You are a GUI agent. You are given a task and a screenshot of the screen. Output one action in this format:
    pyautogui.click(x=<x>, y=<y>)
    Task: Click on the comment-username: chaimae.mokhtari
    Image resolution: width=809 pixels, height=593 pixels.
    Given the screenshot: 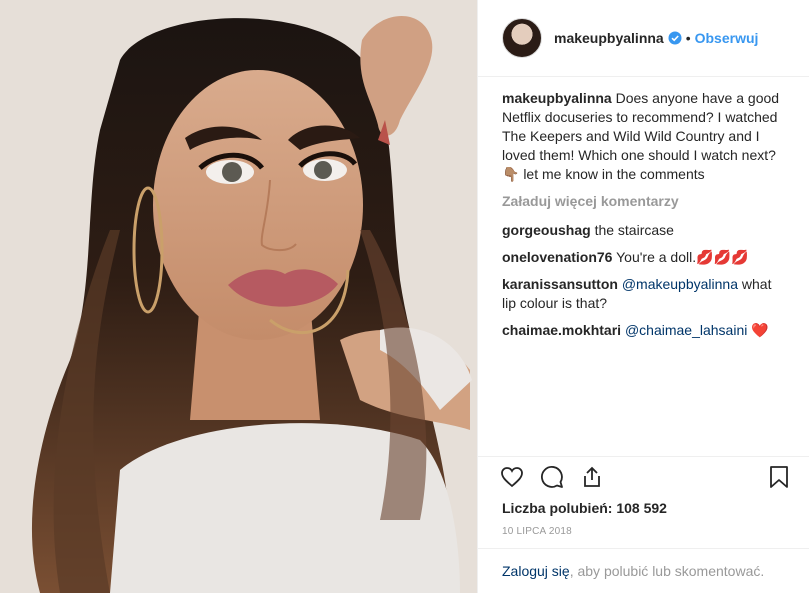 What is the action you would take?
    pyautogui.click(x=561, y=330)
    